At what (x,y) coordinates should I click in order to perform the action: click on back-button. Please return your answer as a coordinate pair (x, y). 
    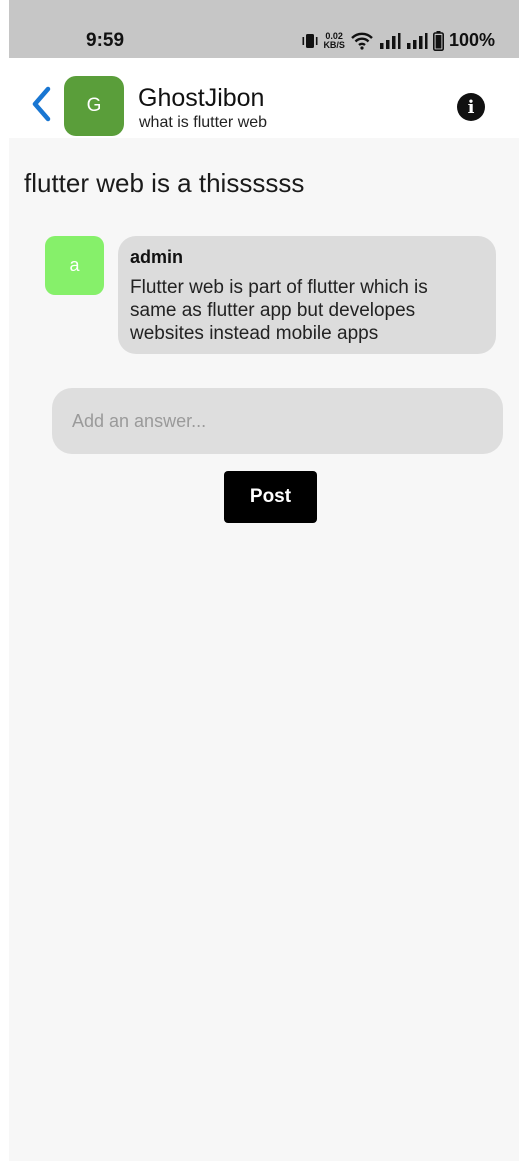
    Looking at the image, I should click on (42, 104).